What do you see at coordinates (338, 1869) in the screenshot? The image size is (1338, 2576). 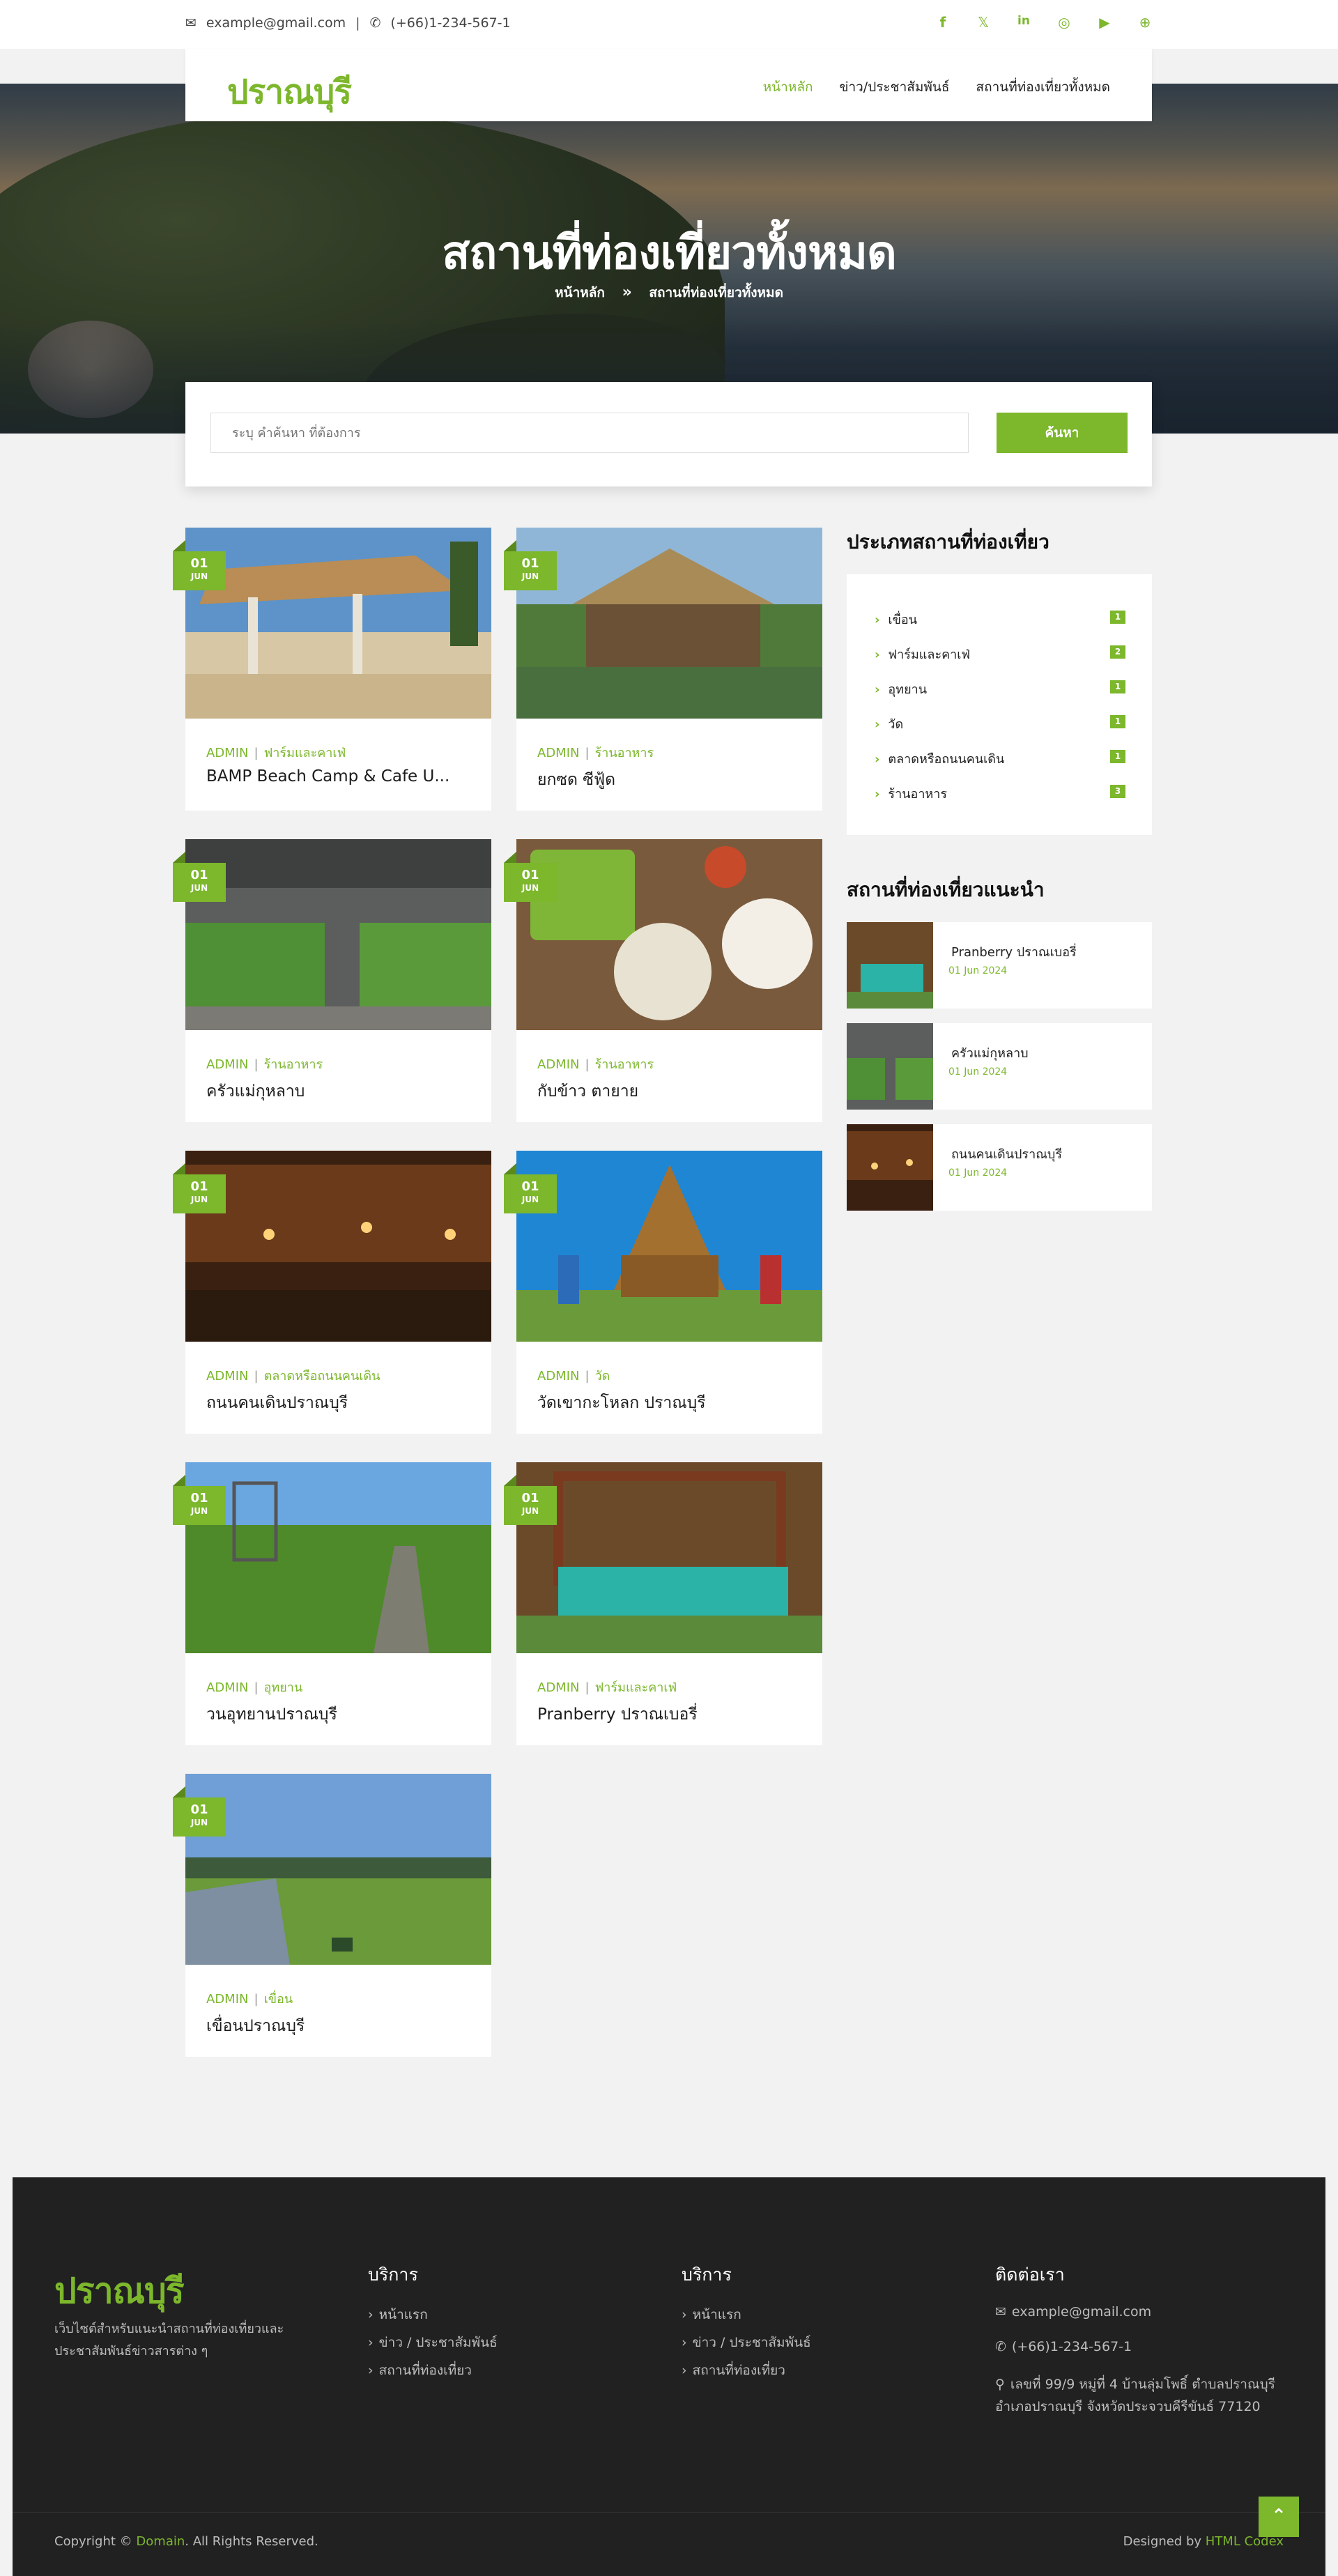 I see `card-image-dam` at bounding box center [338, 1869].